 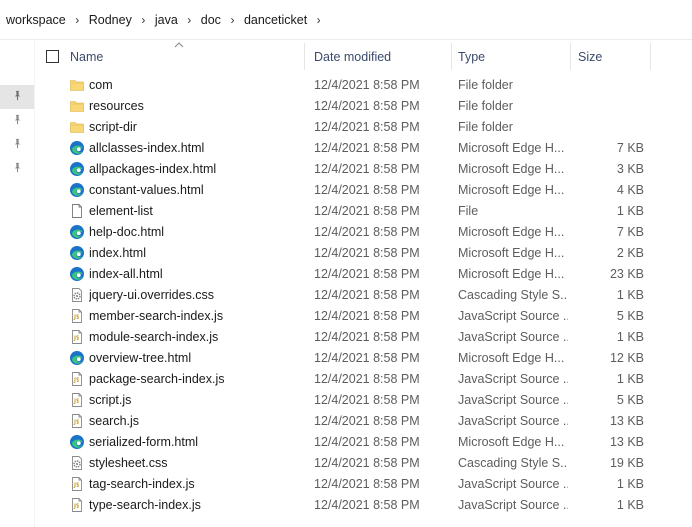 What do you see at coordinates (363, 127) in the screenshot?
I see `file-row: script-dir 12/4/2021 8:58 PM File folder` at bounding box center [363, 127].